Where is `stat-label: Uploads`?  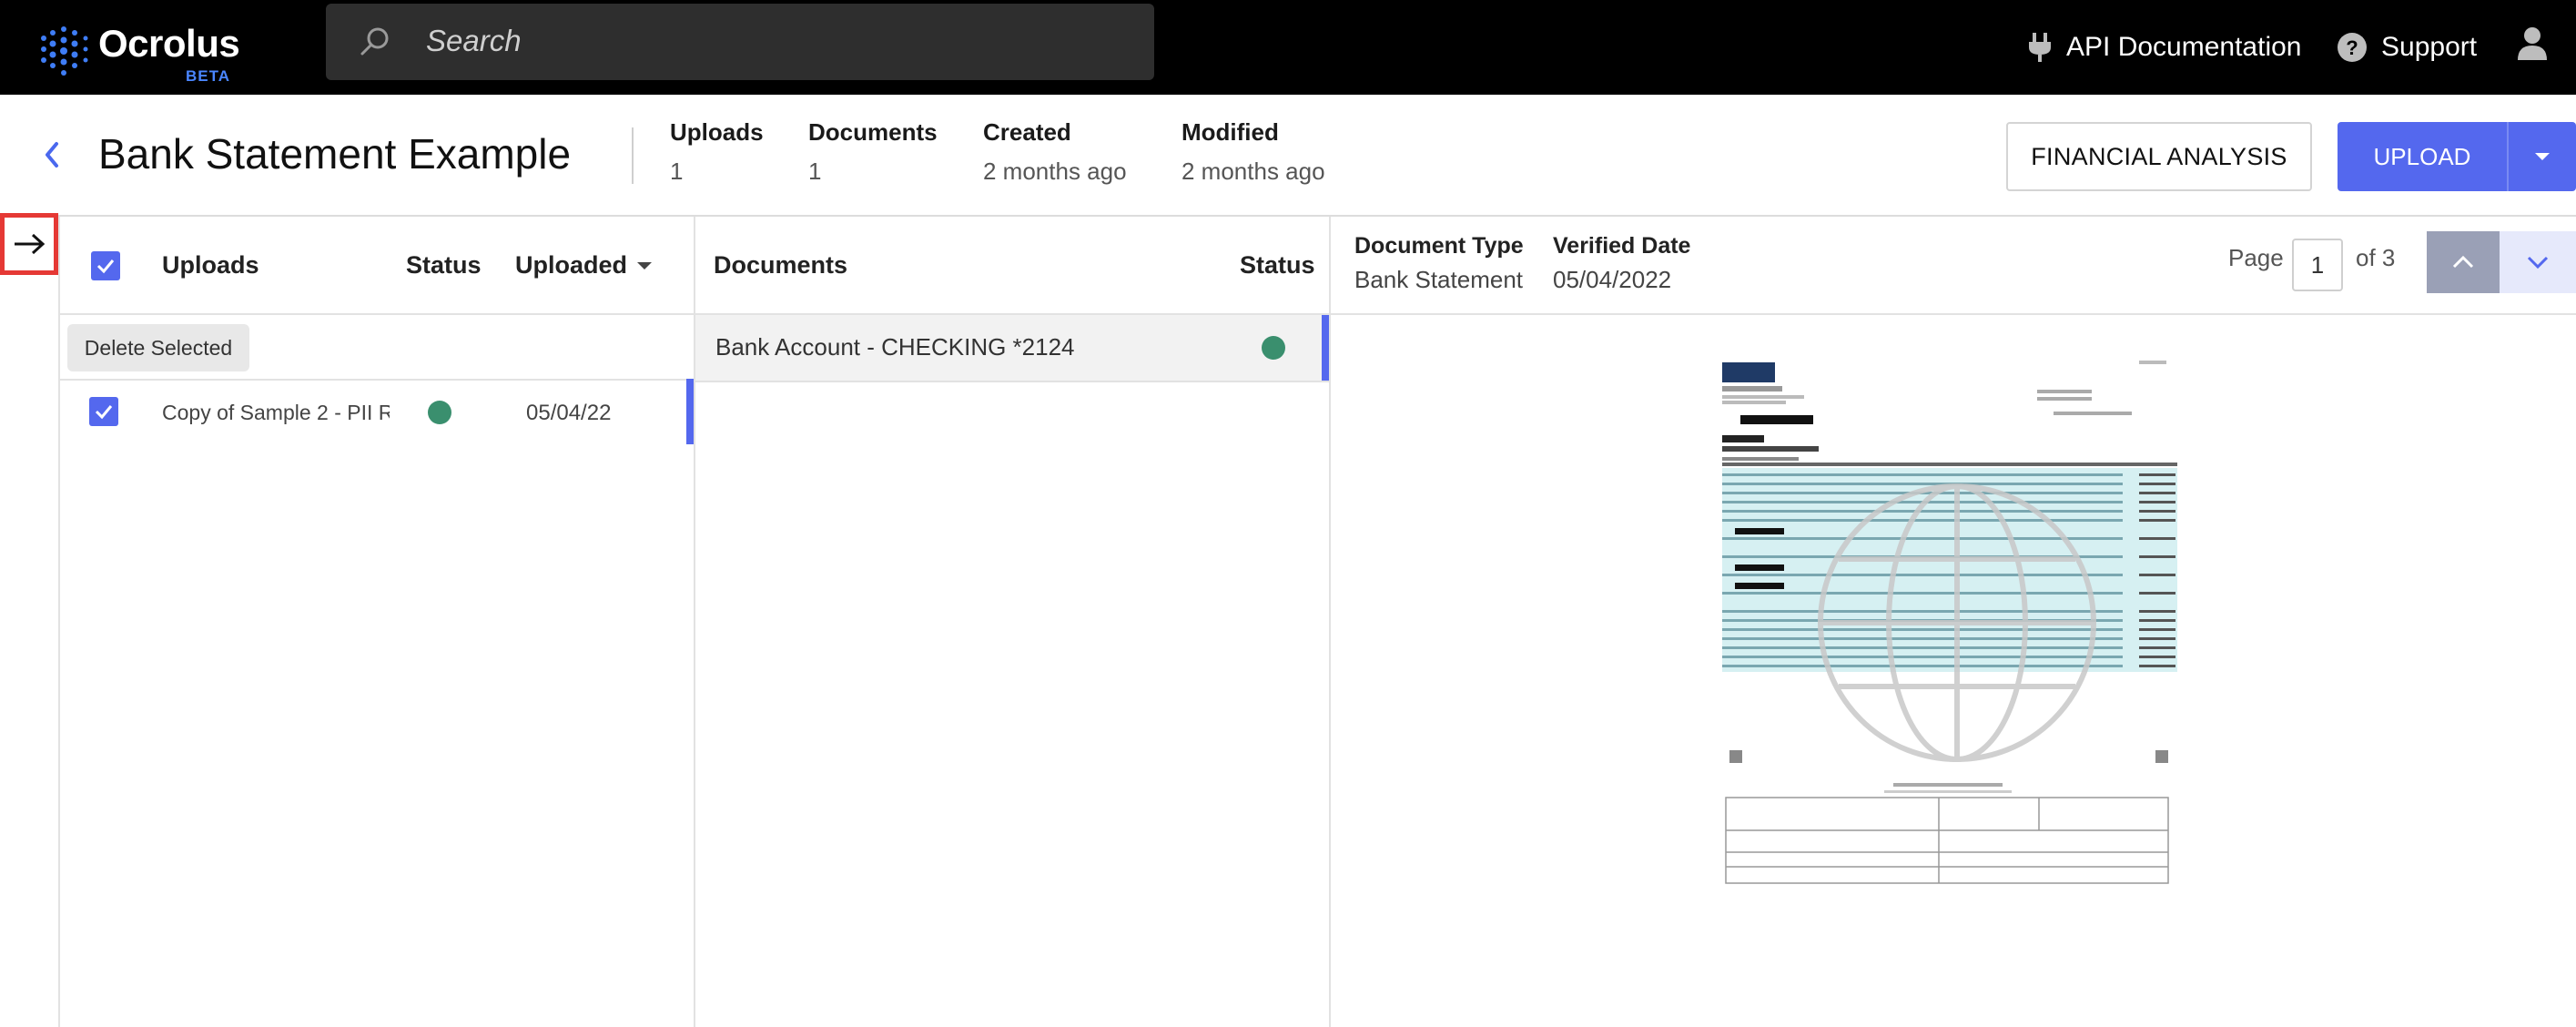 stat-label: Uploads is located at coordinates (717, 132).